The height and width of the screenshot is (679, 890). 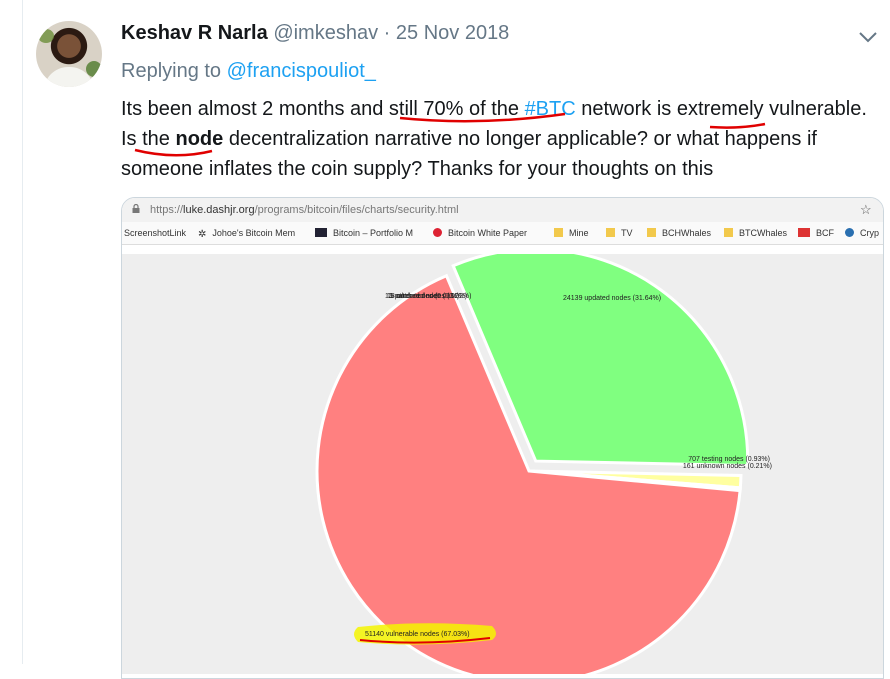 I want to click on bookmark-label: Johoe's Bitcoin Mem, so click(x=254, y=233).